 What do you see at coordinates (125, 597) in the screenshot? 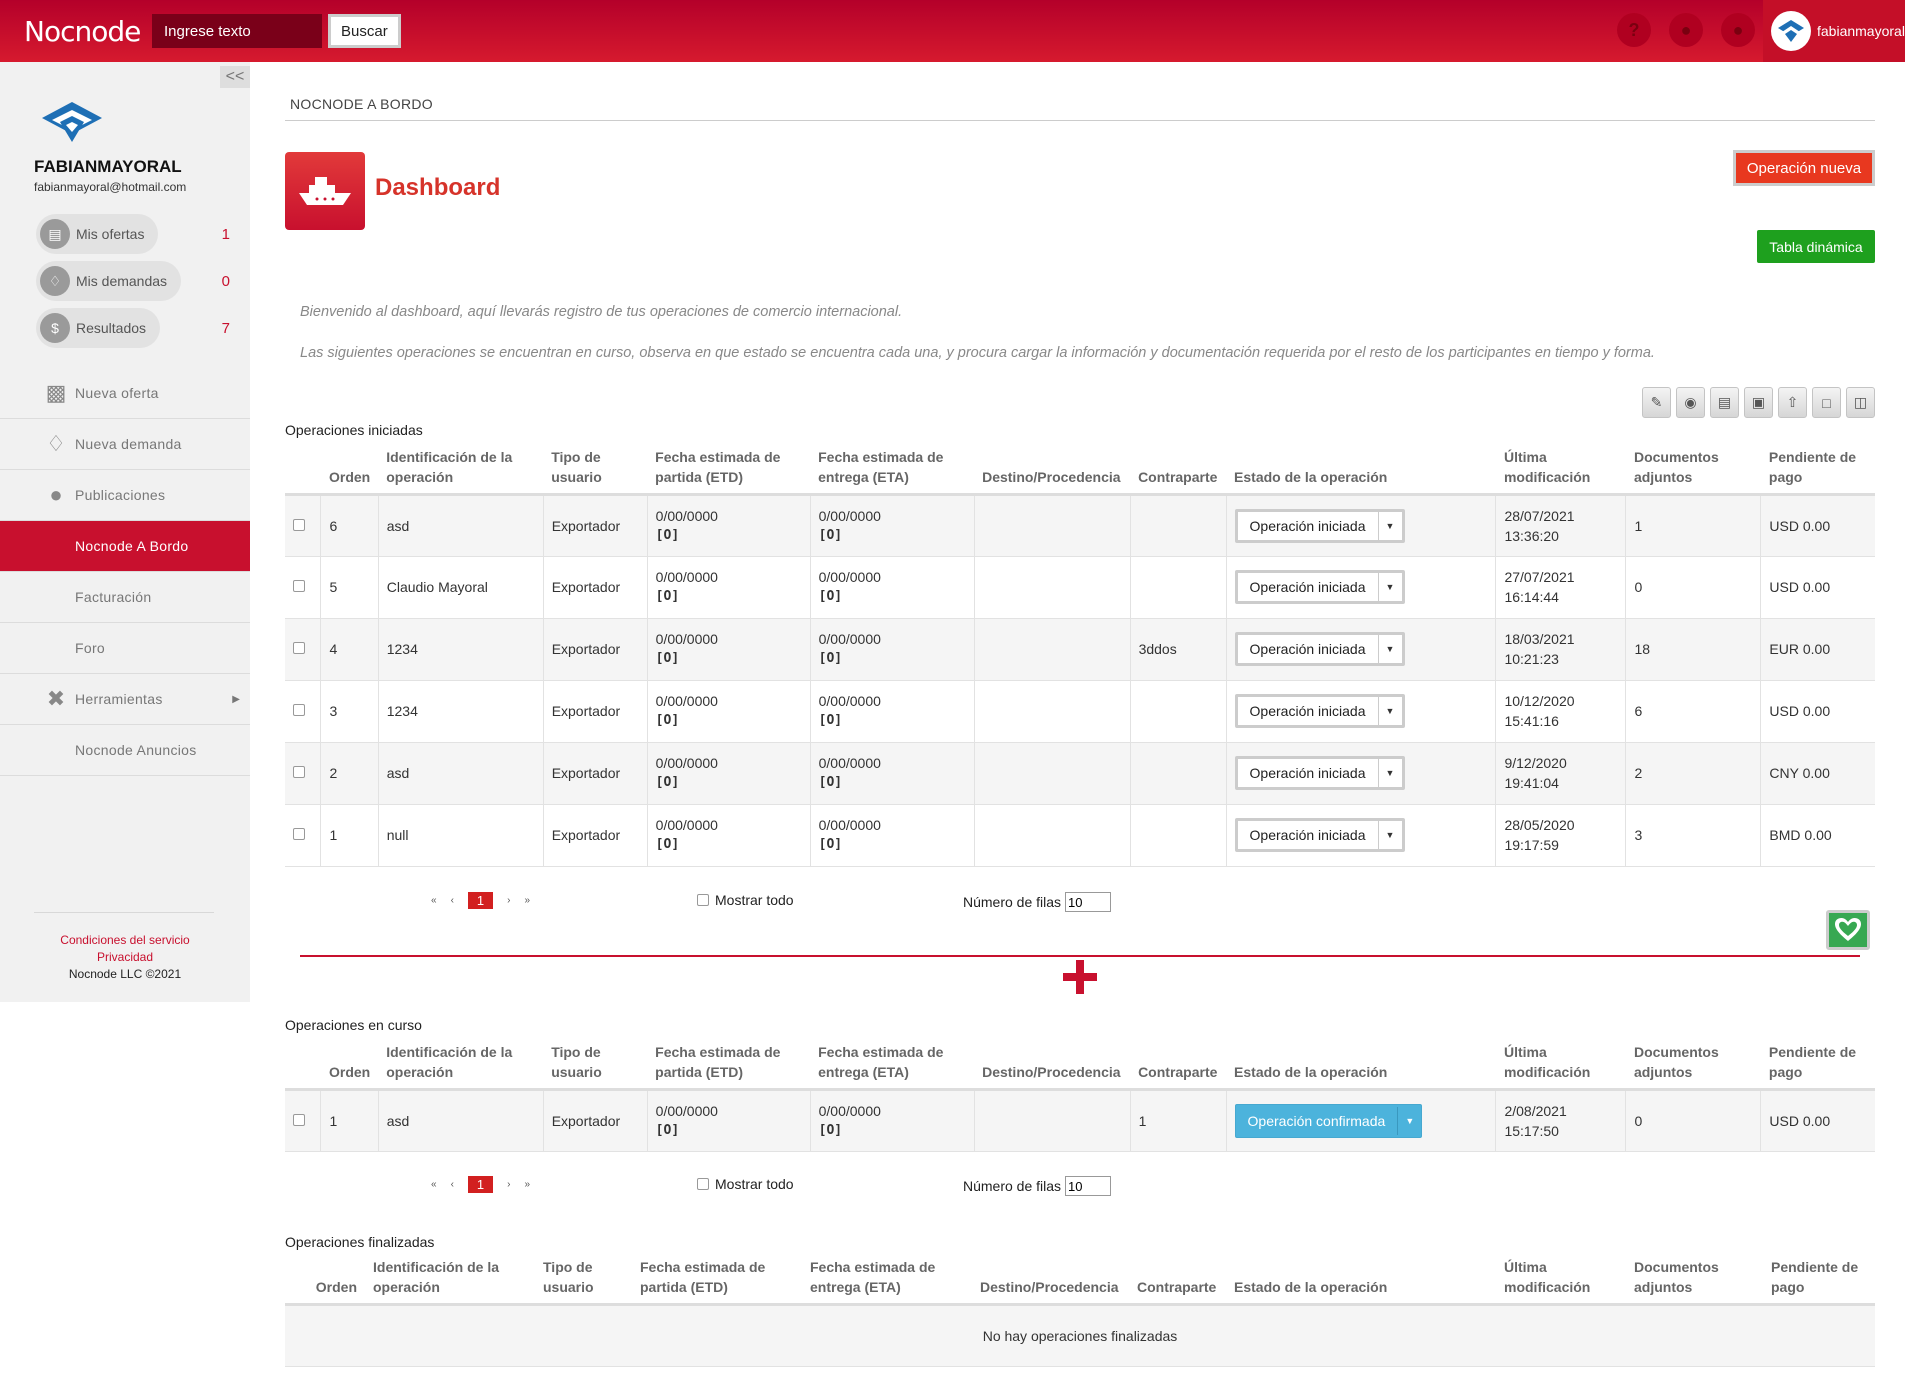
I see `sidebar-item-facturacion: Facturación` at bounding box center [125, 597].